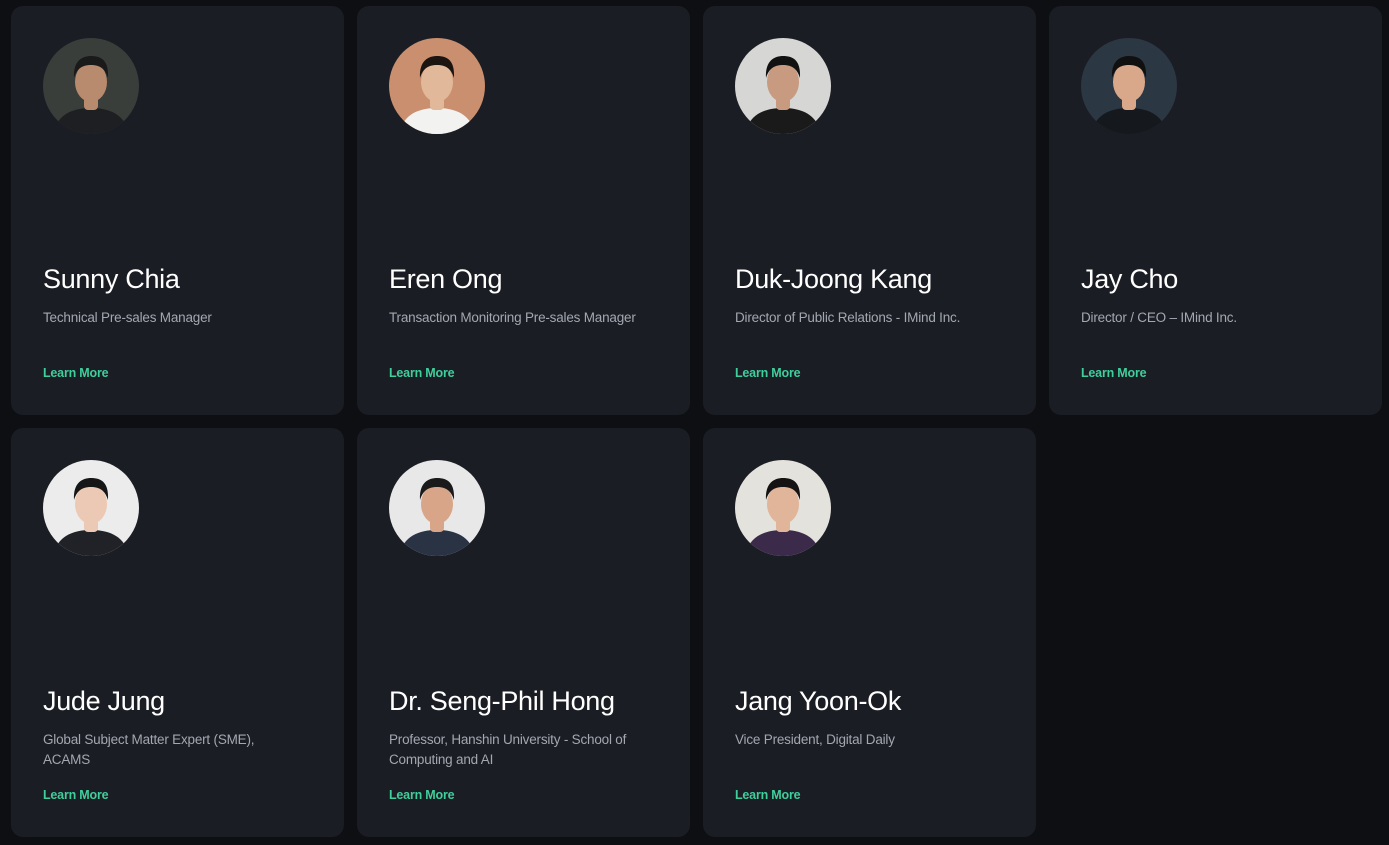 The height and width of the screenshot is (845, 1389). What do you see at coordinates (502, 701) in the screenshot?
I see `speaker-name: Dr. Seng-Phil Hong` at bounding box center [502, 701].